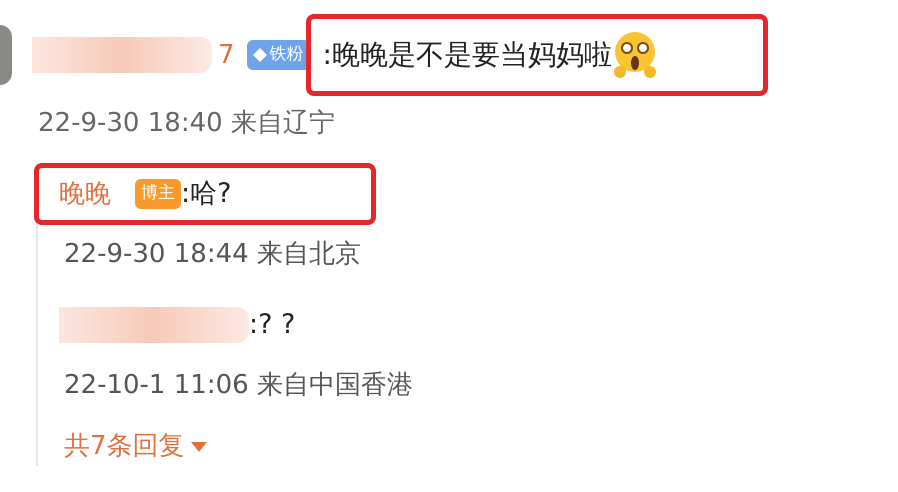 The width and height of the screenshot is (898, 492). What do you see at coordinates (467, 55) in the screenshot?
I see `comment-text: :晚晚是不是要当妈妈啦` at bounding box center [467, 55].